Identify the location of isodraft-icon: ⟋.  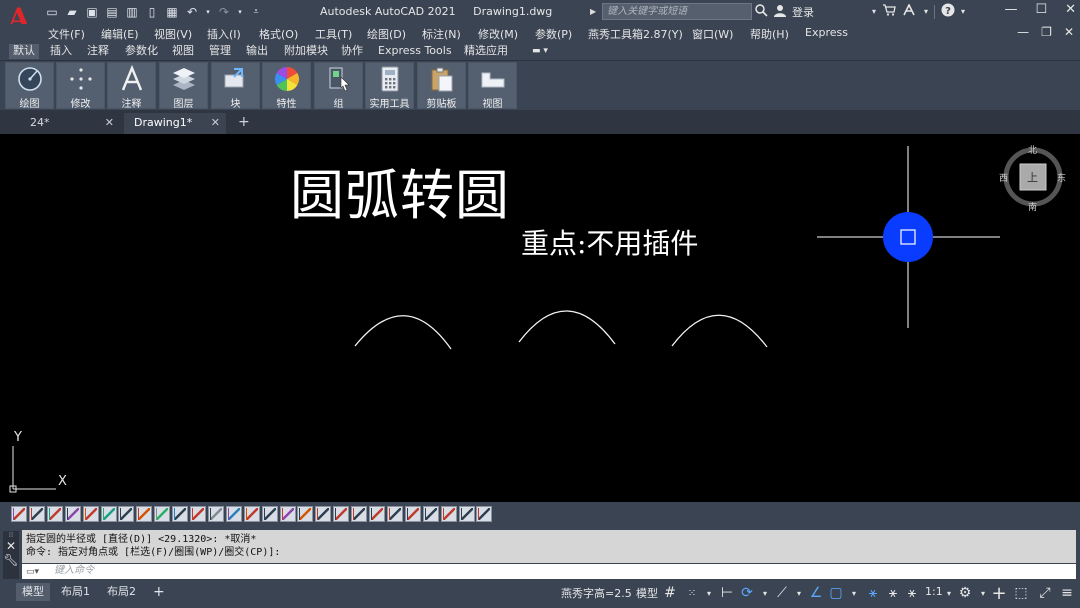
(782, 593).